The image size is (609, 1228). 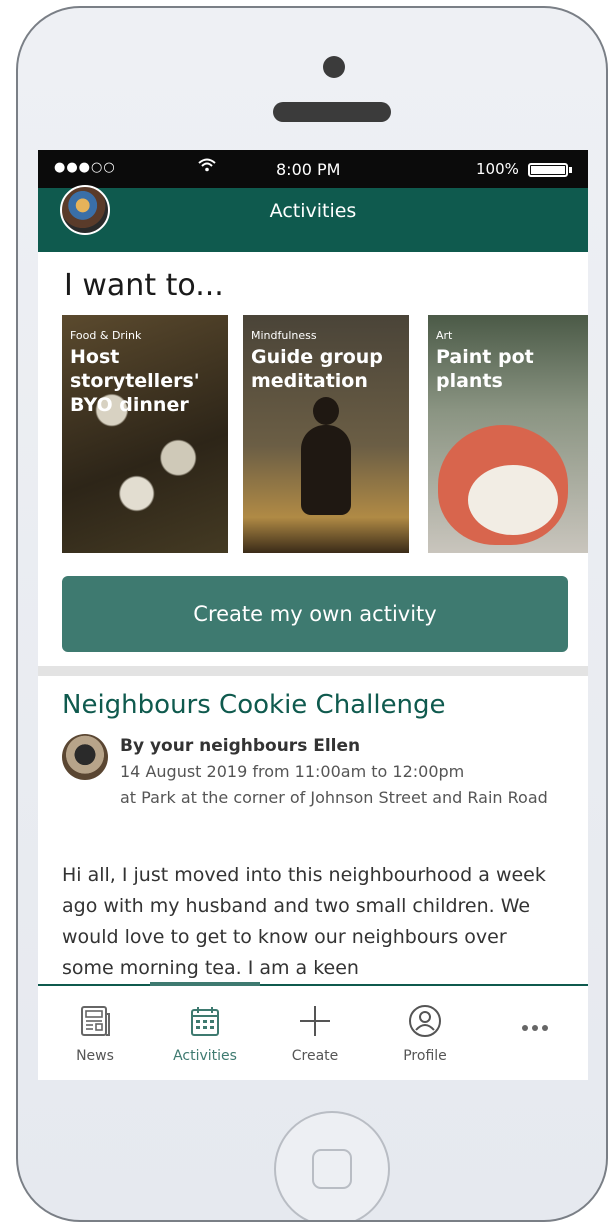 What do you see at coordinates (85, 167) in the screenshot?
I see `signal-strength: ●●●○○` at bounding box center [85, 167].